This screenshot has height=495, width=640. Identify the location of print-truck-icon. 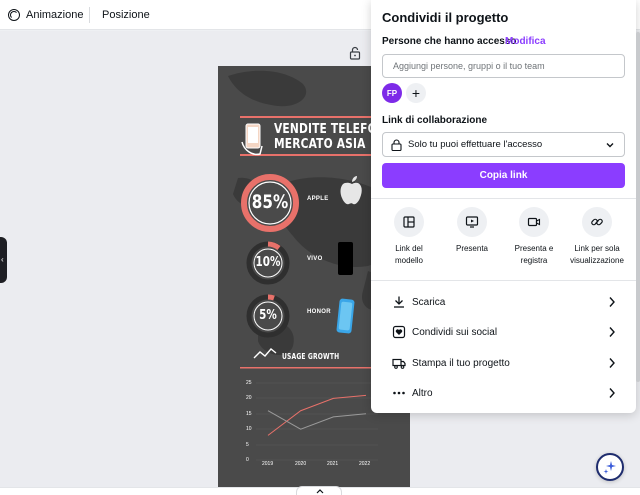
(399, 363).